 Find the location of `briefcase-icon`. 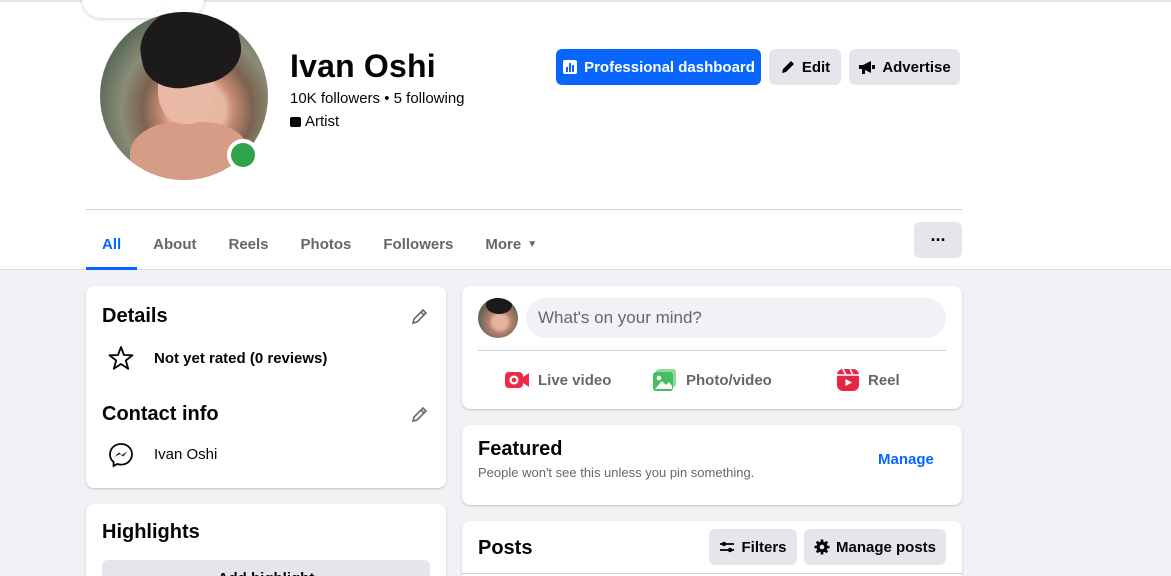

briefcase-icon is located at coordinates (295, 121).